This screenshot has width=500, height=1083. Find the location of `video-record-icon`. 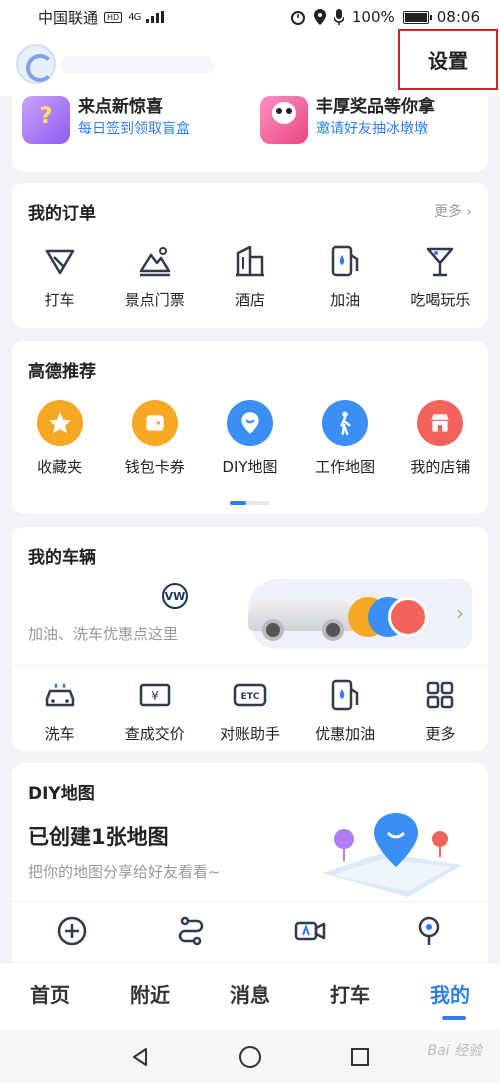

video-record-icon is located at coordinates (310, 931).